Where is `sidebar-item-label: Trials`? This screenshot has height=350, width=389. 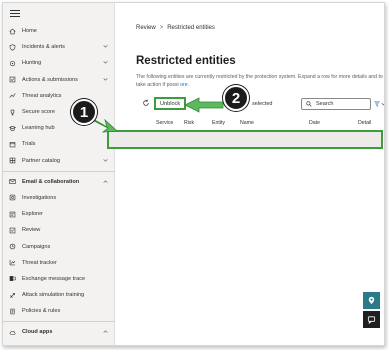
sidebar-item-label: Trials is located at coordinates (29, 144).